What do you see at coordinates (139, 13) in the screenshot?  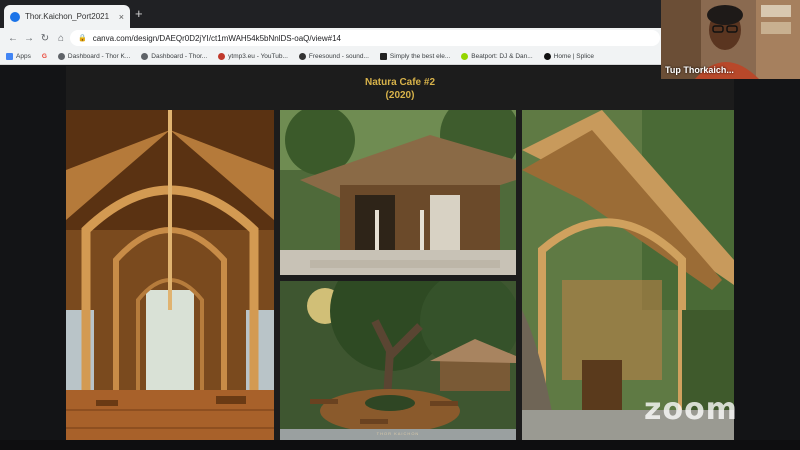 I see `new-tab-button: +` at bounding box center [139, 13].